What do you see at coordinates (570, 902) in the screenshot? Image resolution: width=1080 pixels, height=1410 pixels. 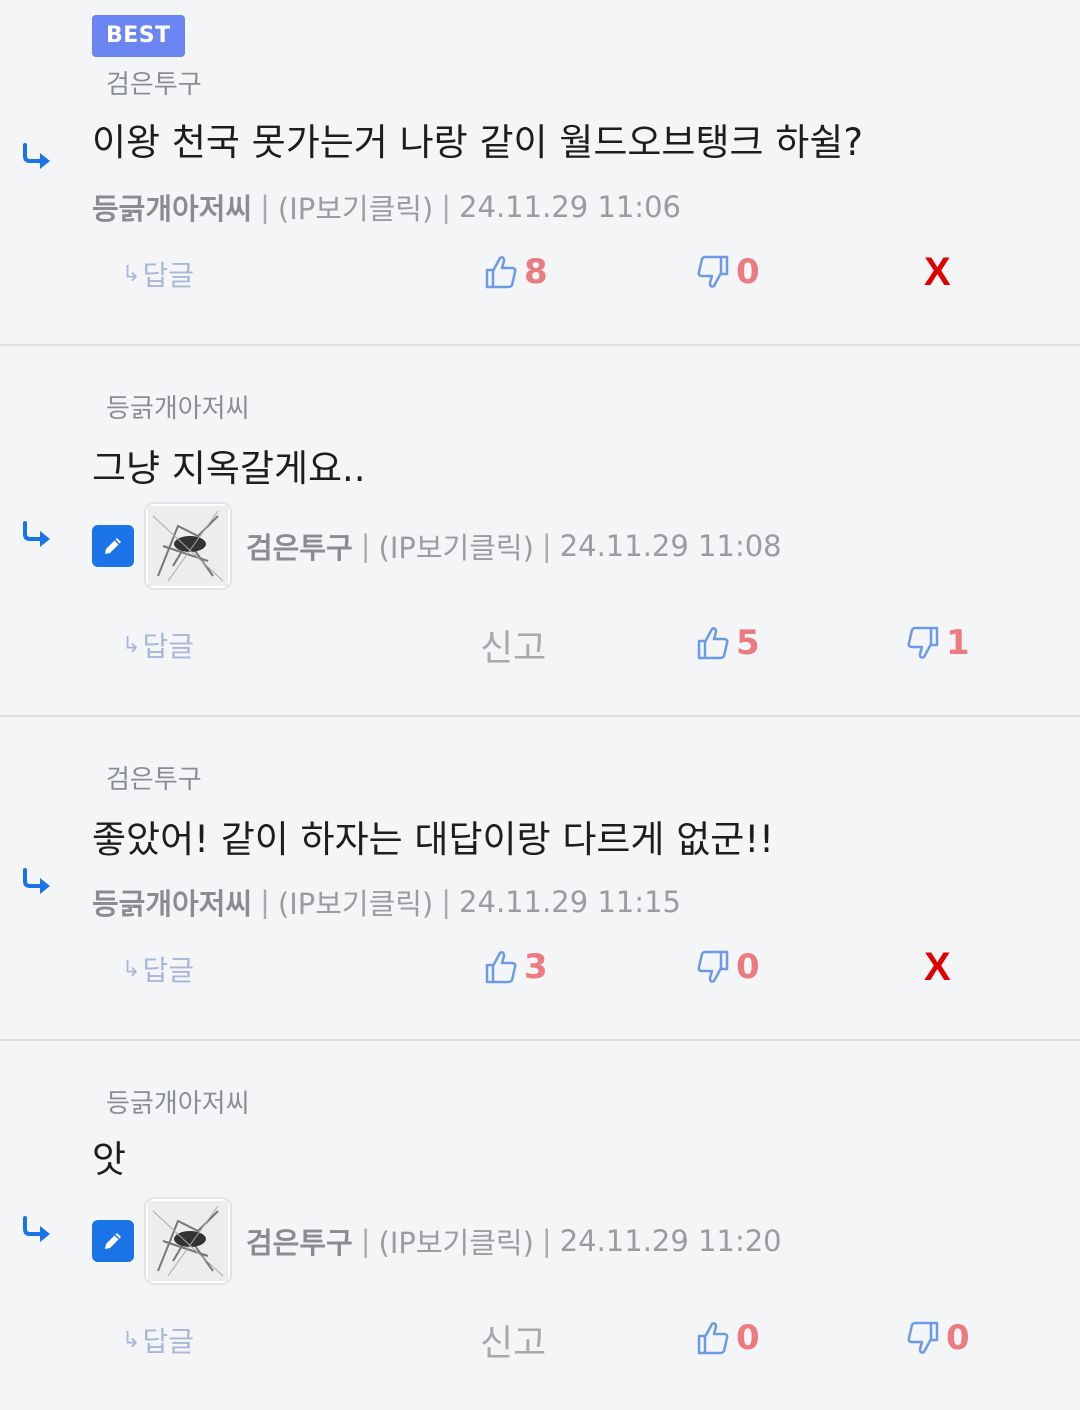 I see `comment-datetime: 24.11.29 11:15` at bounding box center [570, 902].